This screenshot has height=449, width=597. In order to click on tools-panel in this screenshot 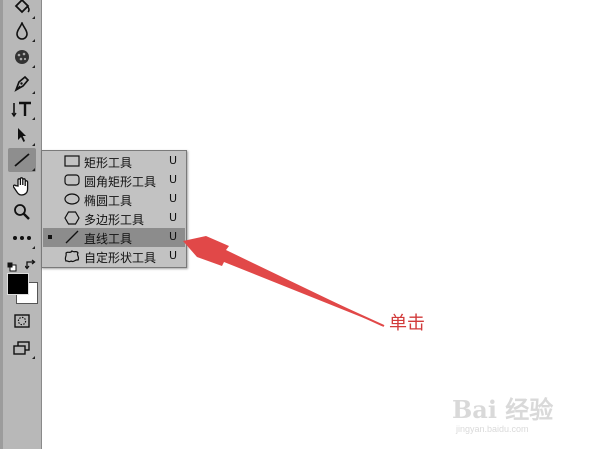, I will do `click(21, 224)`.